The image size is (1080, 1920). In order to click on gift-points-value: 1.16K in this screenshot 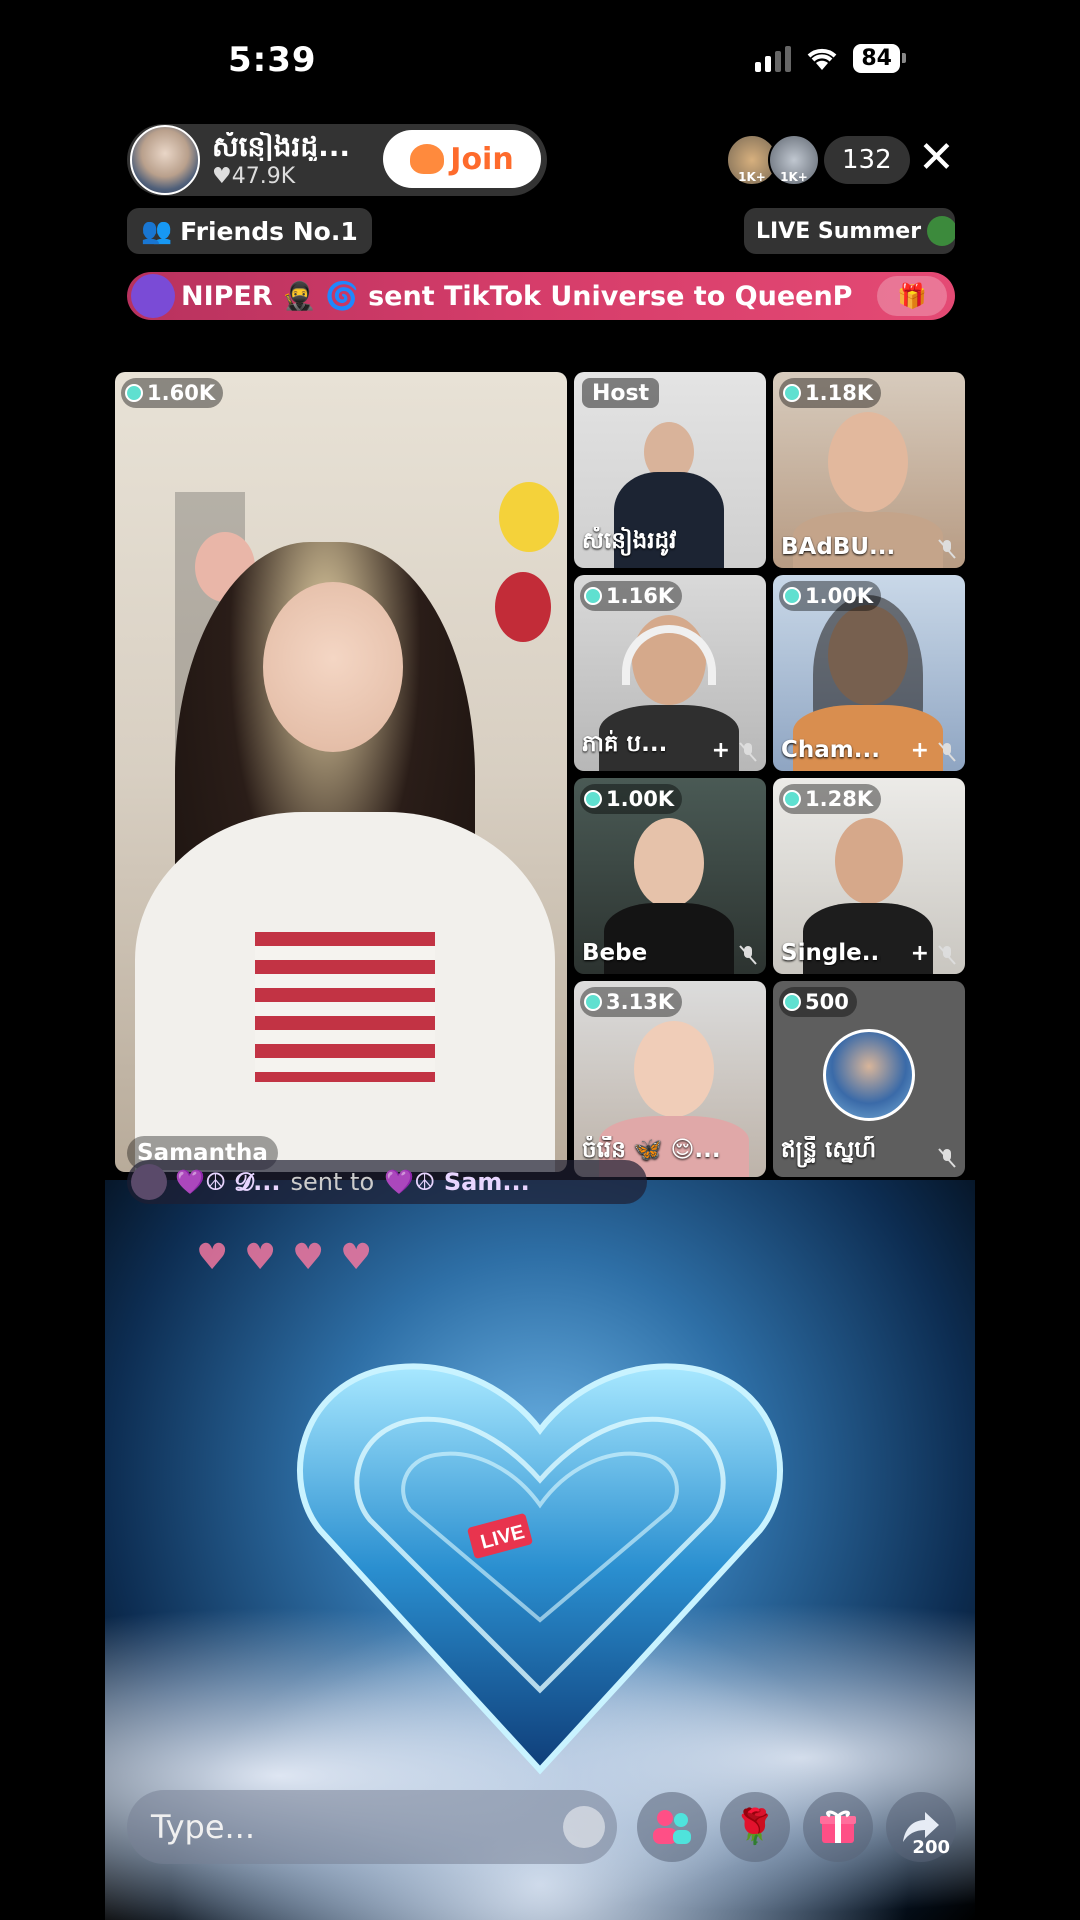, I will do `click(640, 596)`.